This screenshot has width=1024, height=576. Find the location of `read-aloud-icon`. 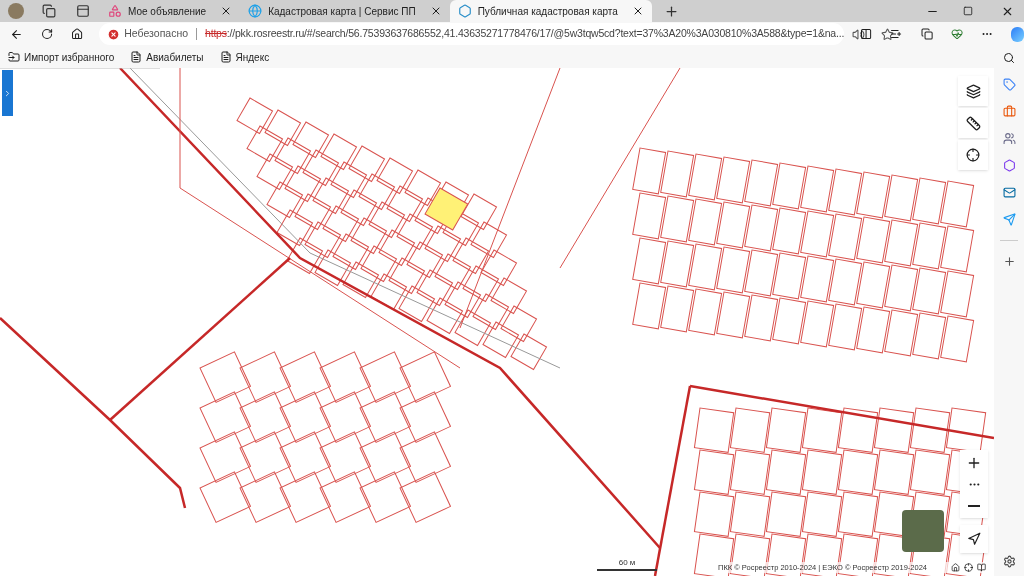

read-aloud-icon is located at coordinates (859, 34).